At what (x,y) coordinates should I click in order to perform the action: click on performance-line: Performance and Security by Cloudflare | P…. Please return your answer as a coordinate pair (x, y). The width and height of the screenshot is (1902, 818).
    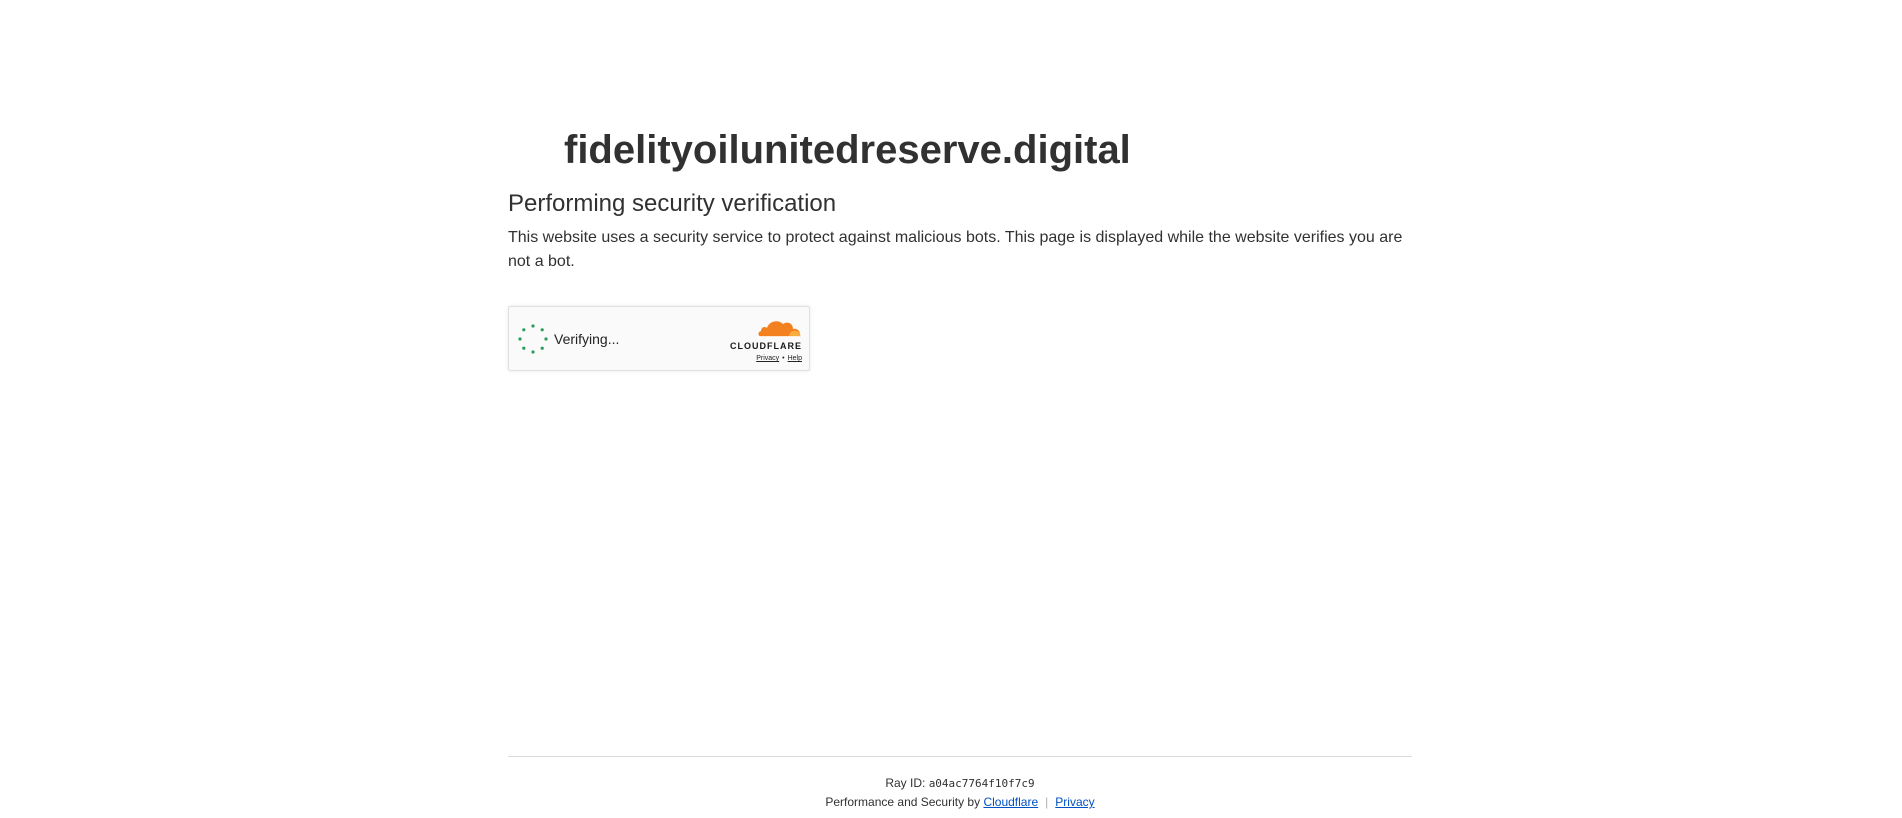
    Looking at the image, I should click on (960, 802).